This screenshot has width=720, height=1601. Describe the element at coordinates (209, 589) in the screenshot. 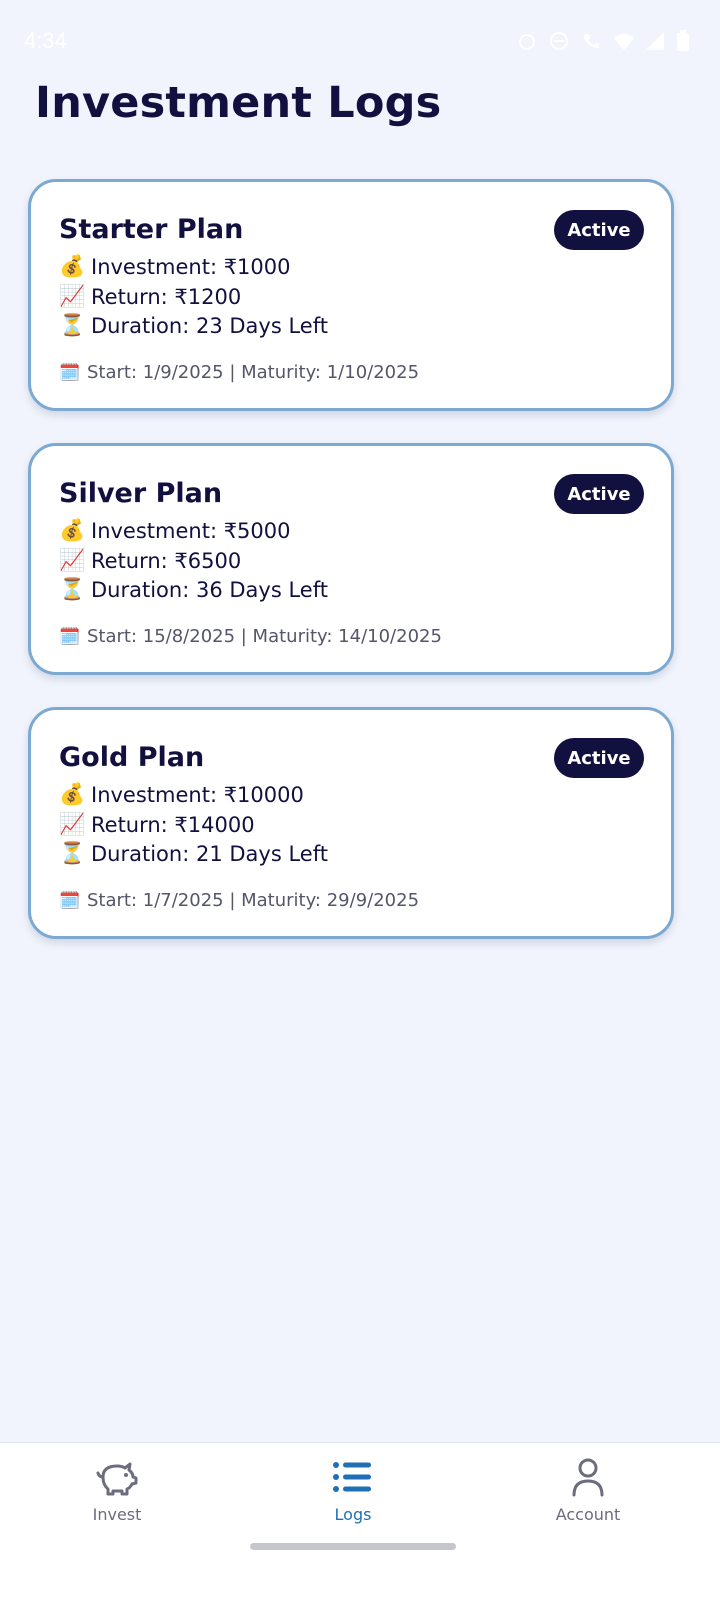

I see `duration-text: Duration: 36 Days Left` at that location.